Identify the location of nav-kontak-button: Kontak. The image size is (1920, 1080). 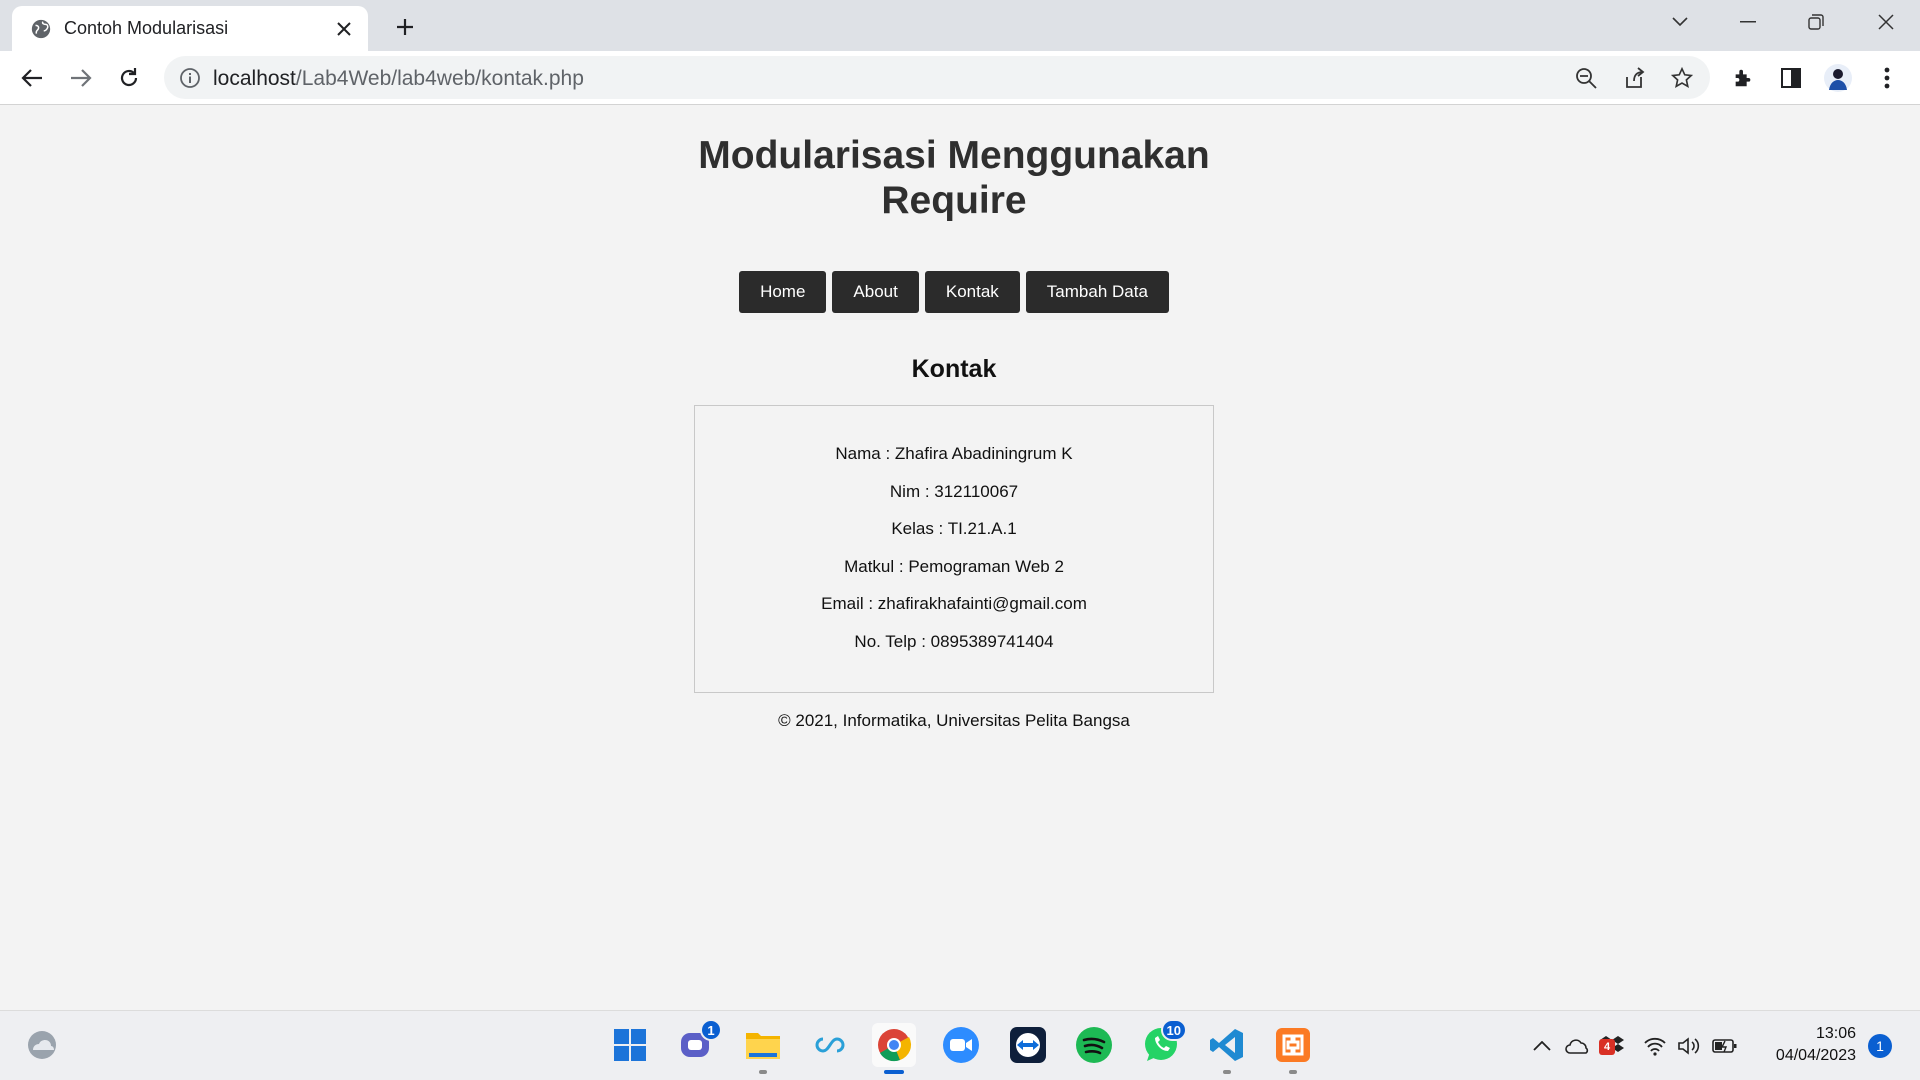
(972, 292).